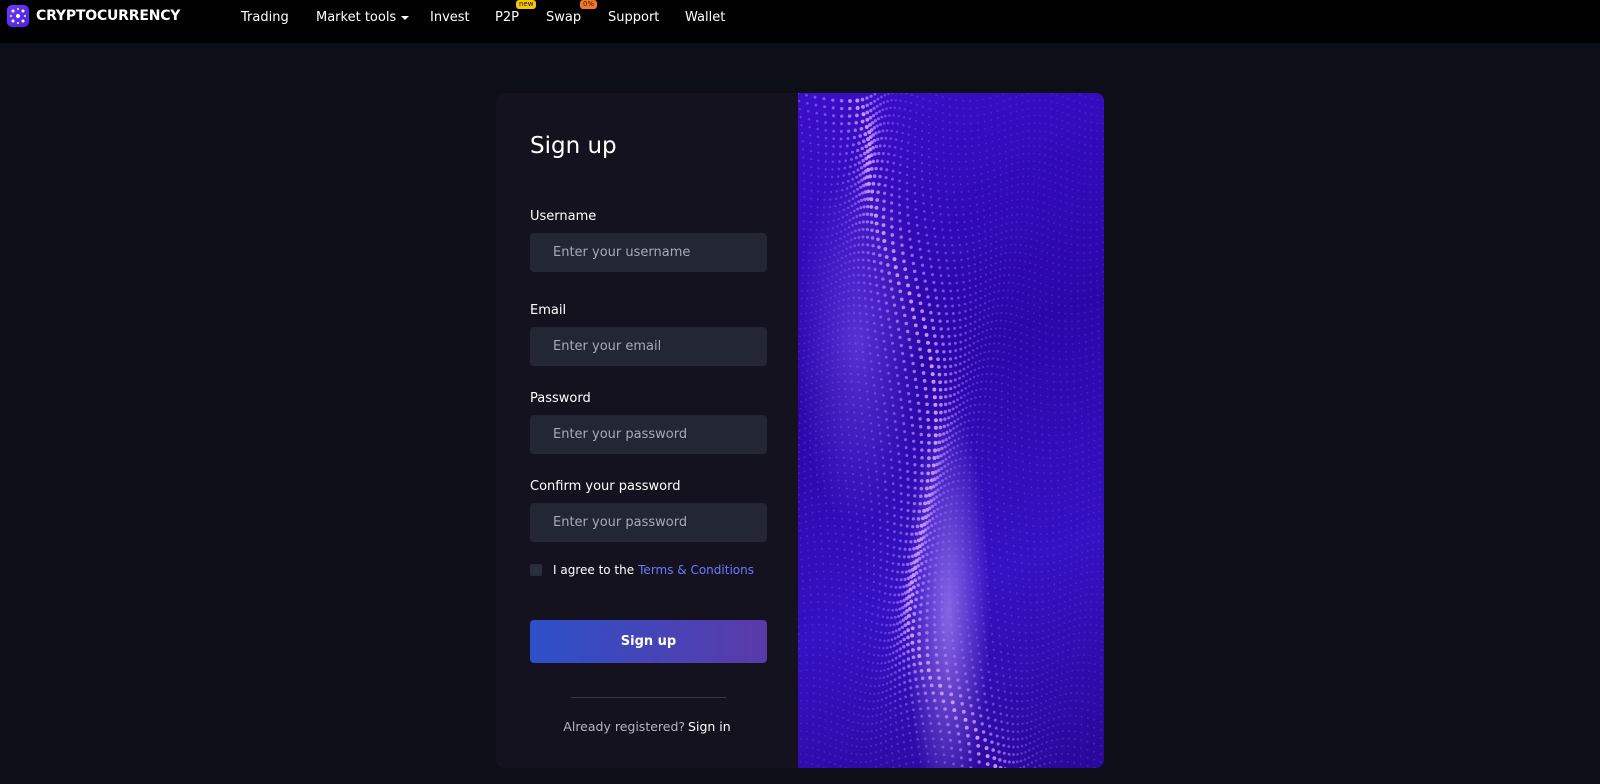 This screenshot has height=784, width=1600. What do you see at coordinates (648, 346) in the screenshot?
I see `email-input` at bounding box center [648, 346].